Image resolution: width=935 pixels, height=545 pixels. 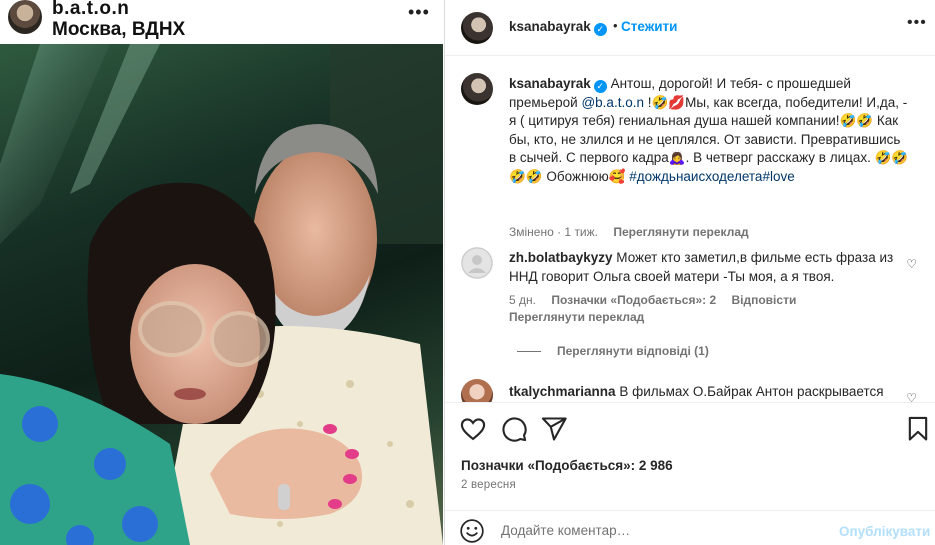 What do you see at coordinates (472, 531) in the screenshot?
I see `emoji-icon` at bounding box center [472, 531].